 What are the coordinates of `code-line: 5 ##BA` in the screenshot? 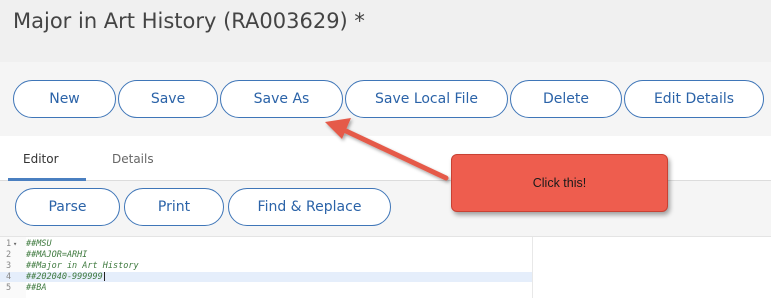 It's located at (266, 288).